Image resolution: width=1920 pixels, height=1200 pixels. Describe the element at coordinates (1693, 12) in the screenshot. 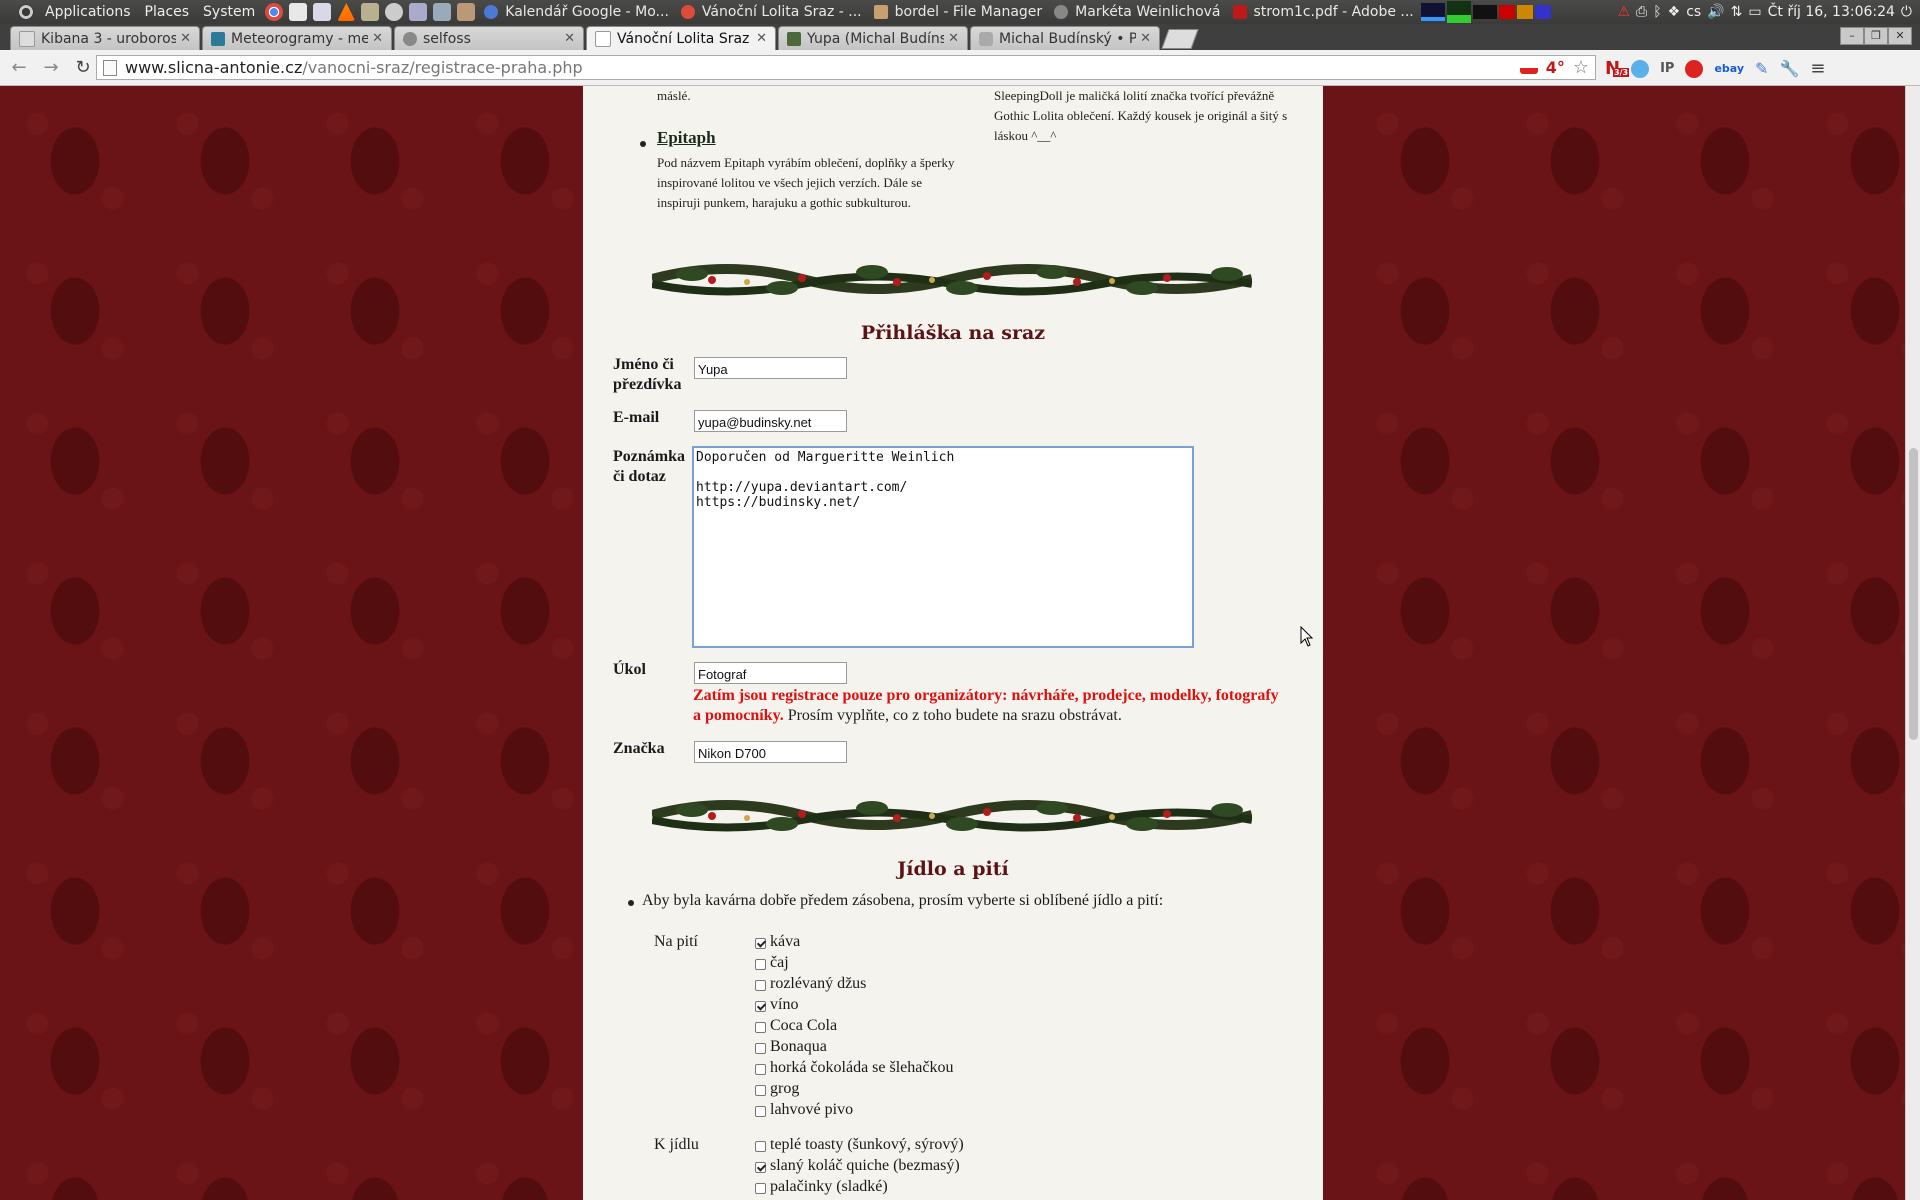

I see `keyboard-layout-label: cs` at that location.